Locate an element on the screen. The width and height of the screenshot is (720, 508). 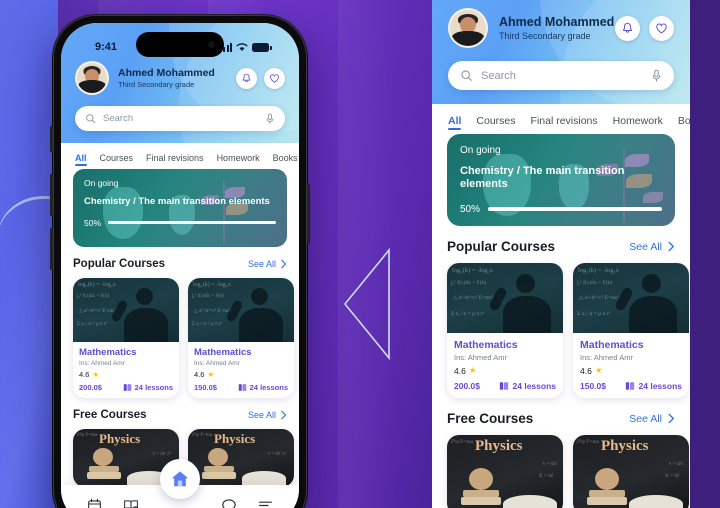
banner-leaf-decor is located at coordinates (653, 197).